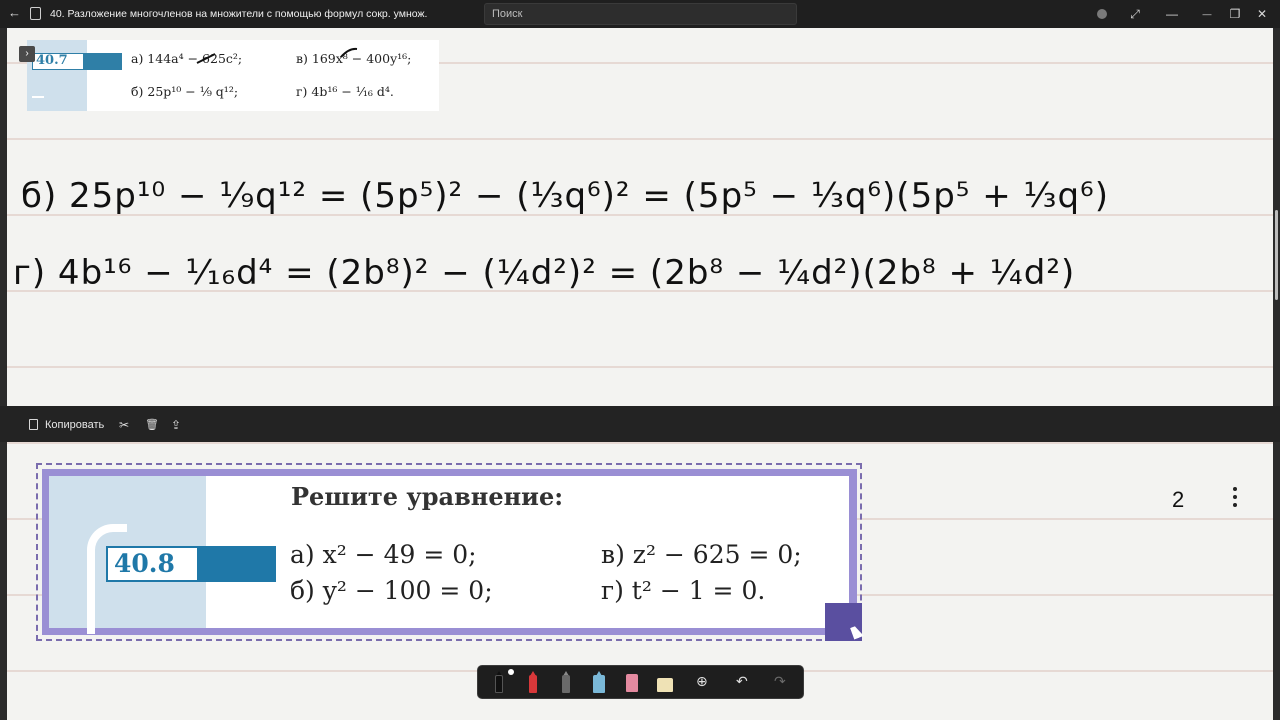 The image size is (1280, 720). What do you see at coordinates (702, 681) in the screenshot?
I see `add-icon: ⊕` at bounding box center [702, 681].